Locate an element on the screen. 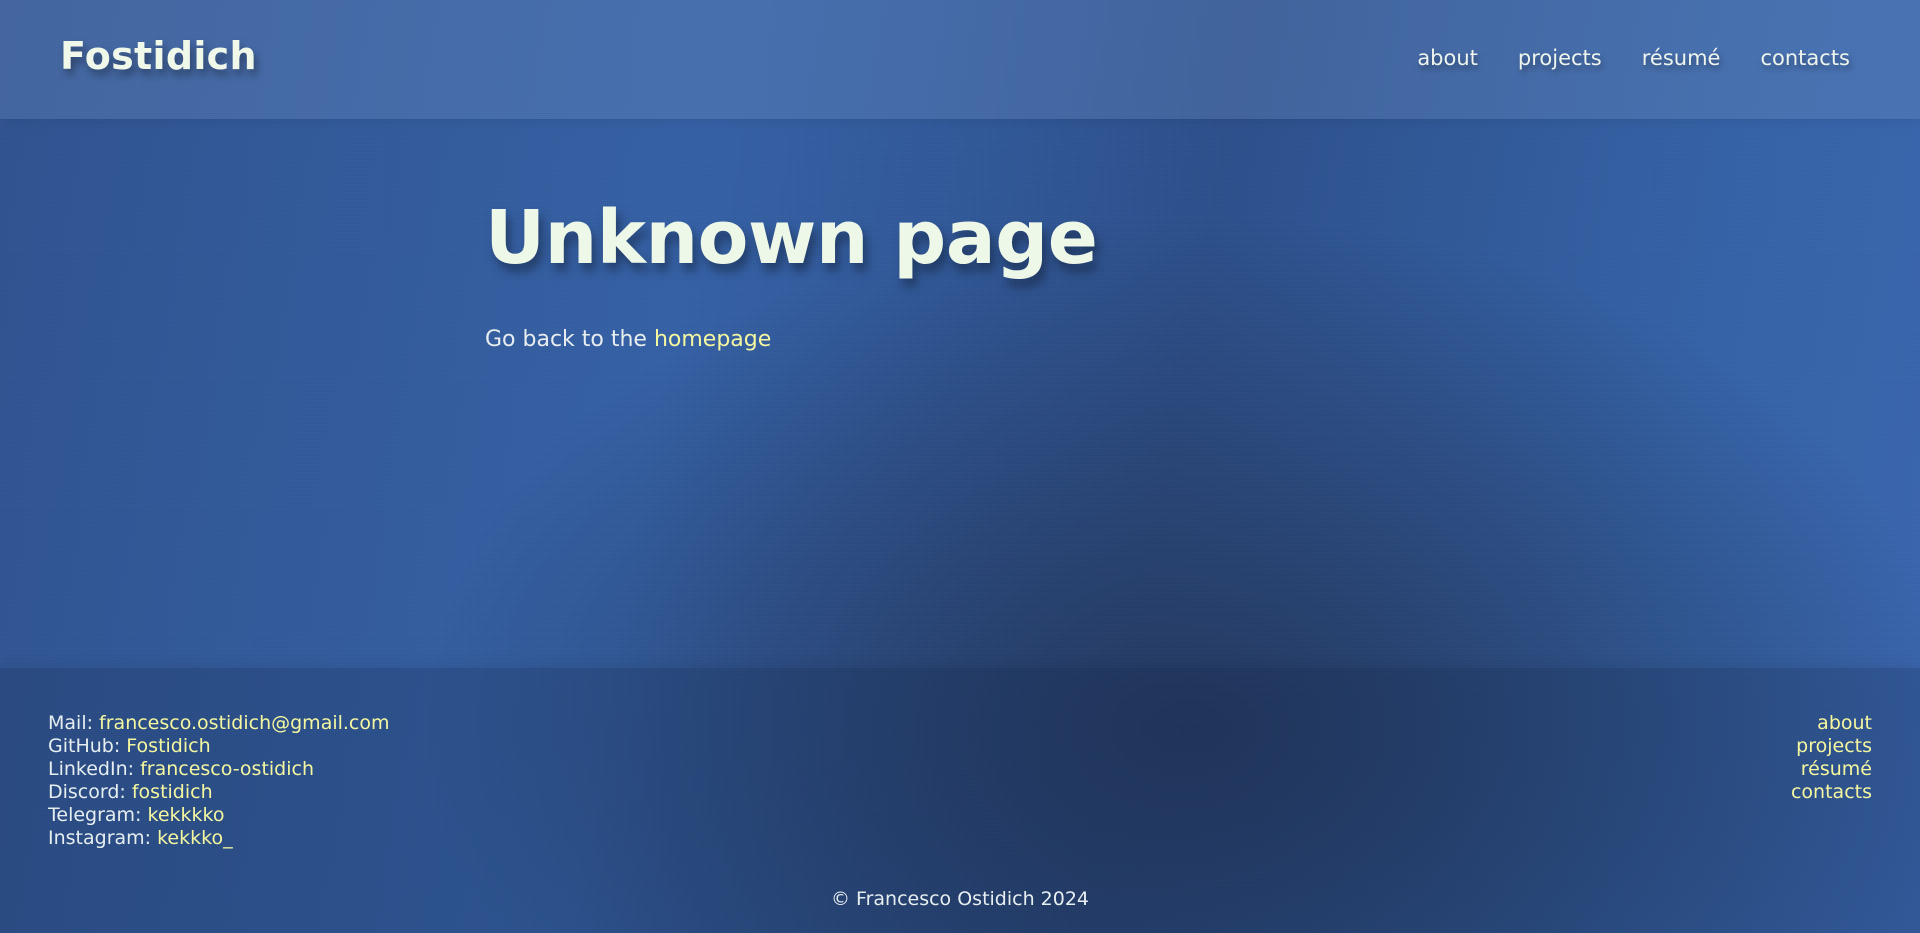 This screenshot has width=1920, height=933. nav-link-contacts: contacts is located at coordinates (1805, 58).